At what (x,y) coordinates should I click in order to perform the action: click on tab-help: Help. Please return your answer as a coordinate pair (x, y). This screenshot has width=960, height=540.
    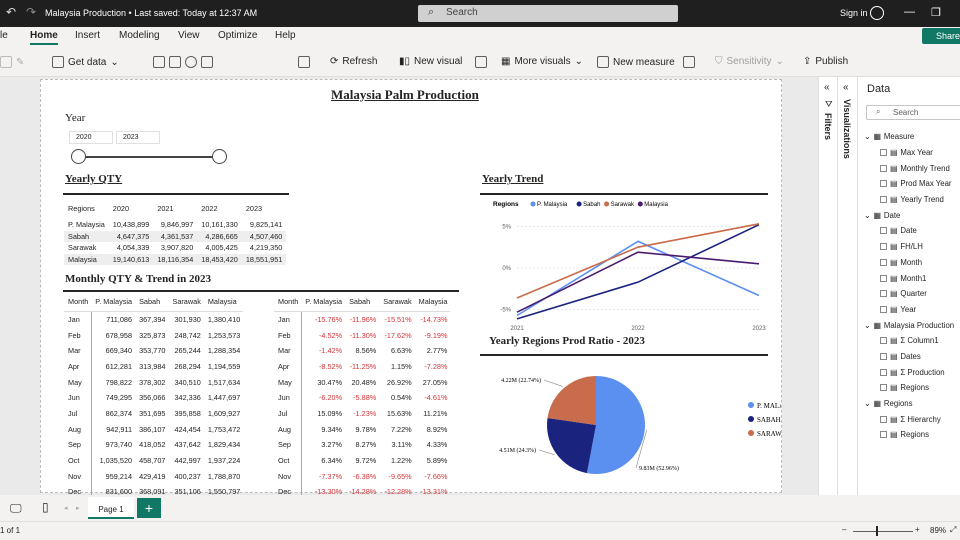
    Looking at the image, I should click on (285, 35).